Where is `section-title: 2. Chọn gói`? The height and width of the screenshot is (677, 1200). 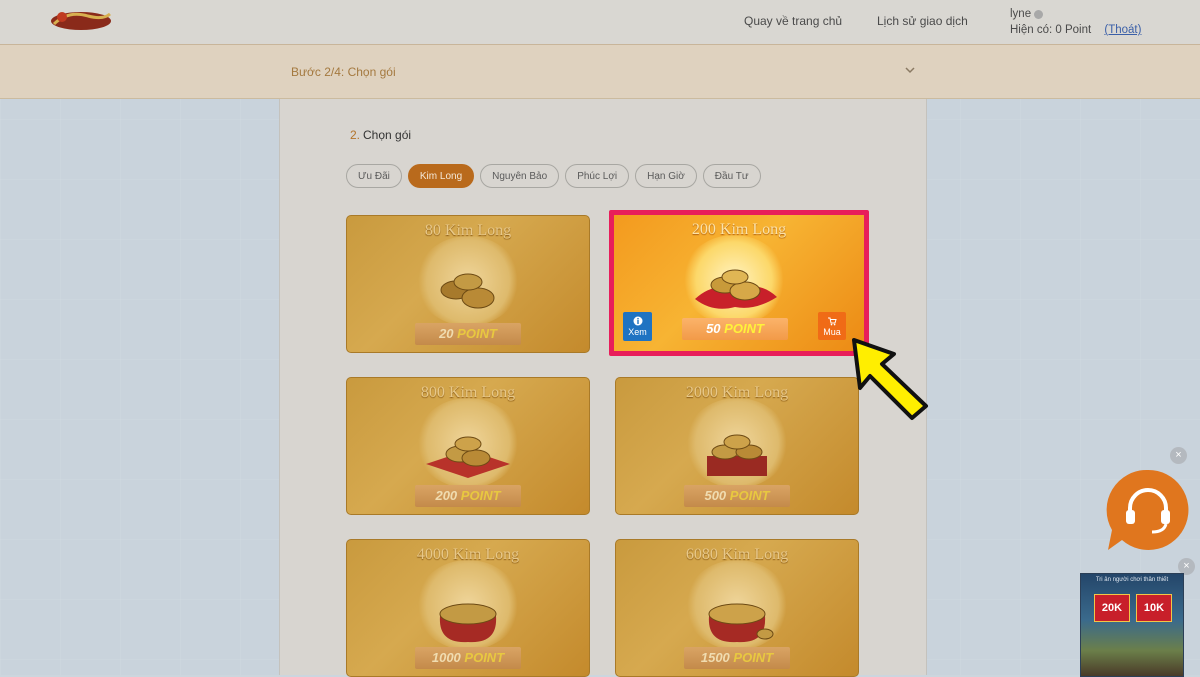 section-title: 2. Chọn gói is located at coordinates (380, 135).